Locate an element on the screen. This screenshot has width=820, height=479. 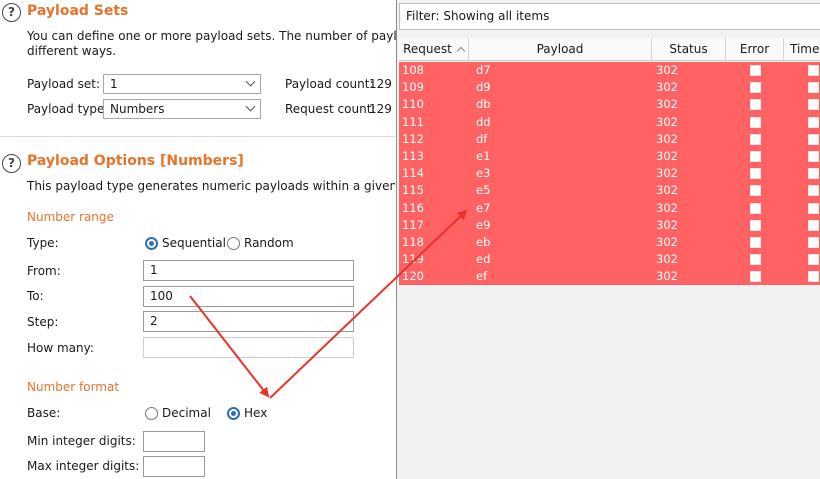
table-row: 120 ef 302 is located at coordinates (609, 277).